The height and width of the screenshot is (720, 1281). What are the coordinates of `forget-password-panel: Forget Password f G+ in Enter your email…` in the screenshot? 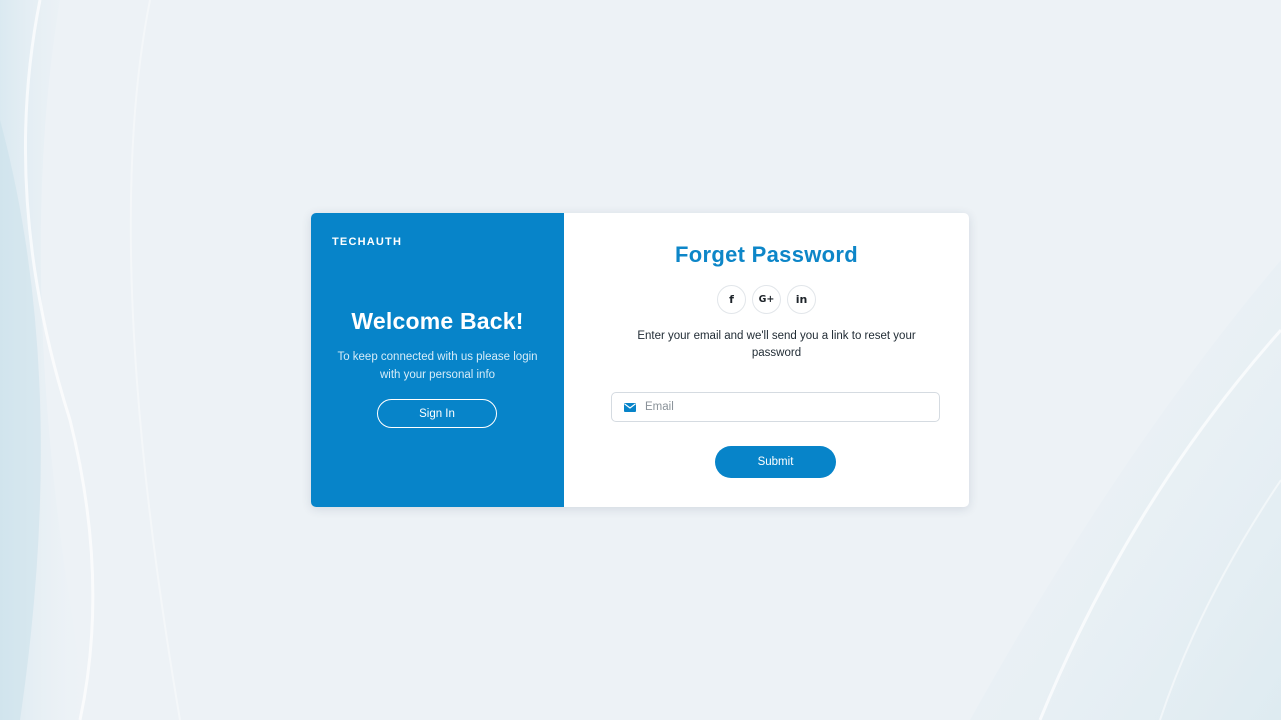 It's located at (766, 360).